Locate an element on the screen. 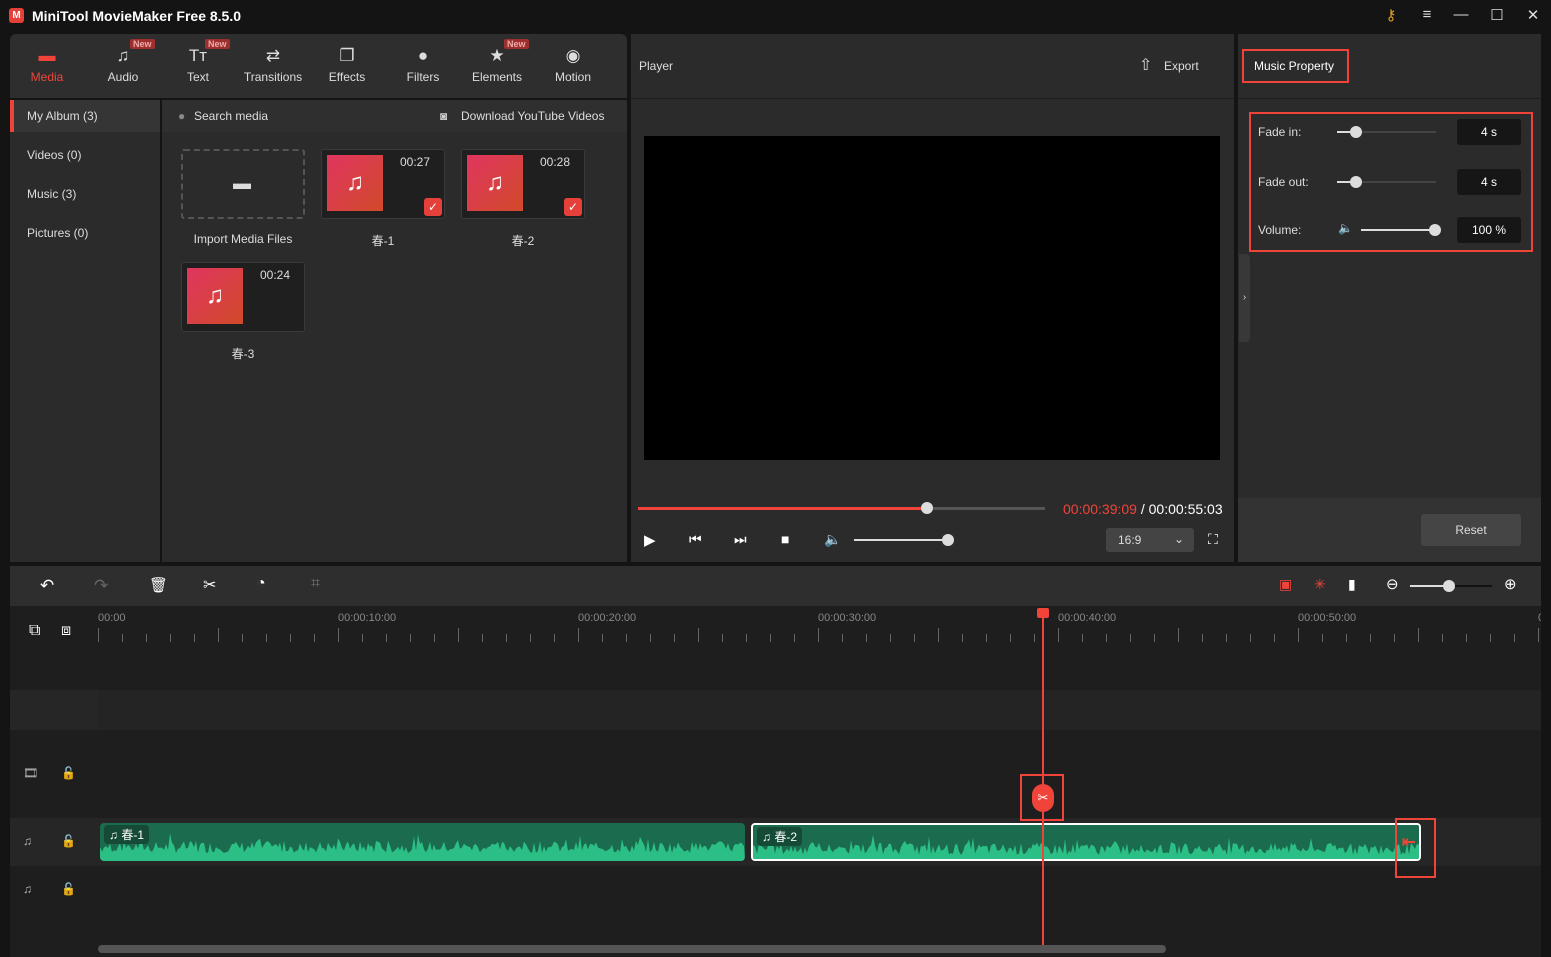 This screenshot has width=1551, height=957. fullscreen-icon: ⛶ is located at coordinates (1213, 539).